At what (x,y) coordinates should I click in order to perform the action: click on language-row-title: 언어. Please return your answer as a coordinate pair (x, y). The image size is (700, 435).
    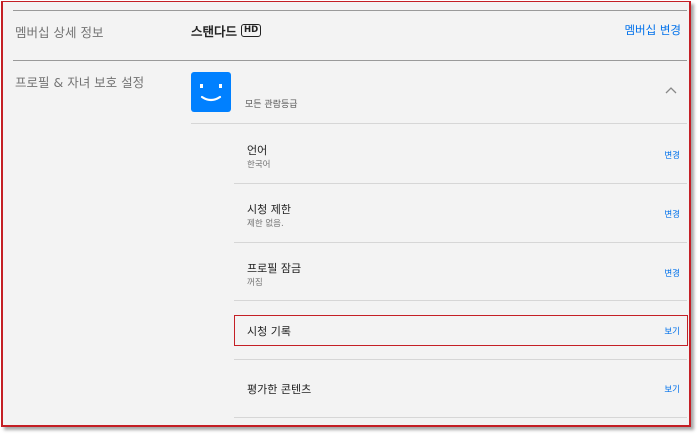
    Looking at the image, I should click on (257, 150).